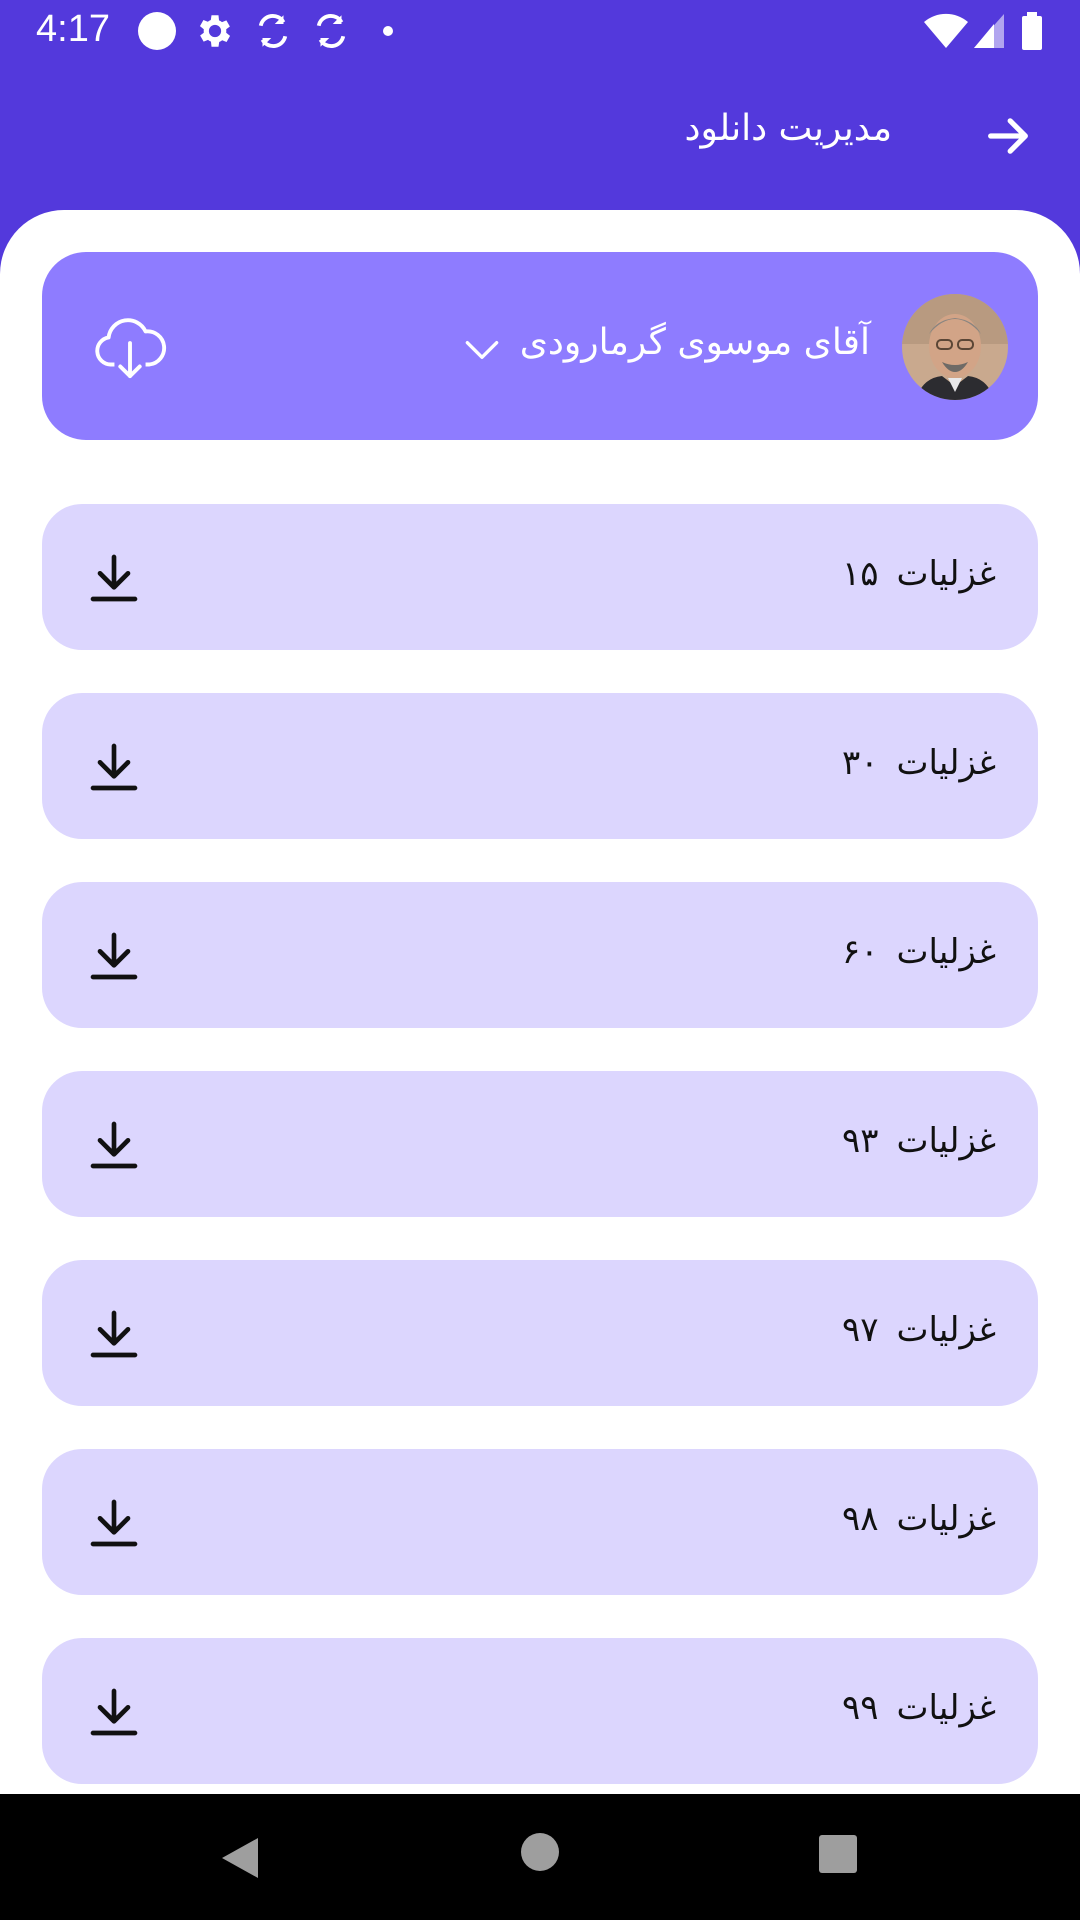 This screenshot has height=1920, width=1080. I want to click on item-number: ۹۷, so click(860, 1330).